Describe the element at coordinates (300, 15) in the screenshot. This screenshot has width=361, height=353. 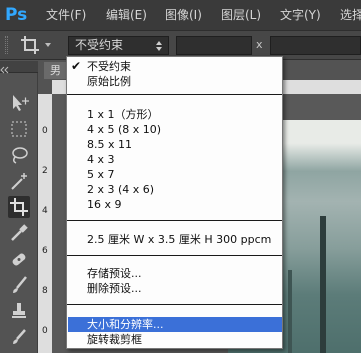
I see `menu-type: 文字(Y)` at that location.